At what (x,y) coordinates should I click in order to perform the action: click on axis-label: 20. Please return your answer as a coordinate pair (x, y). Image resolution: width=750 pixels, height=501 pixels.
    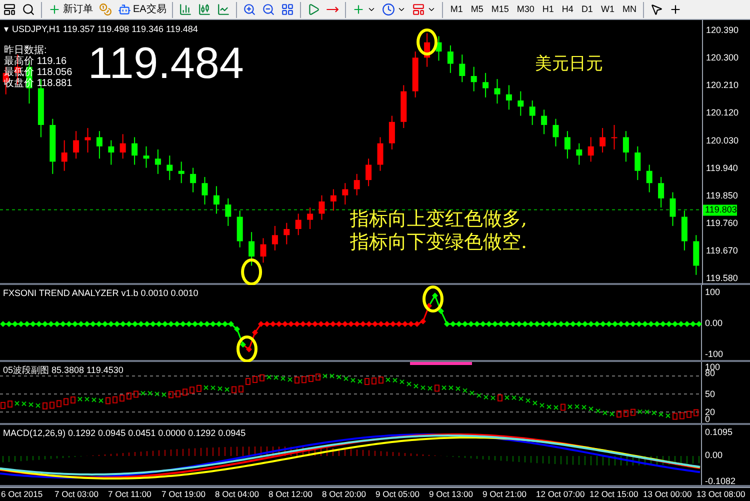
    Looking at the image, I should click on (710, 412).